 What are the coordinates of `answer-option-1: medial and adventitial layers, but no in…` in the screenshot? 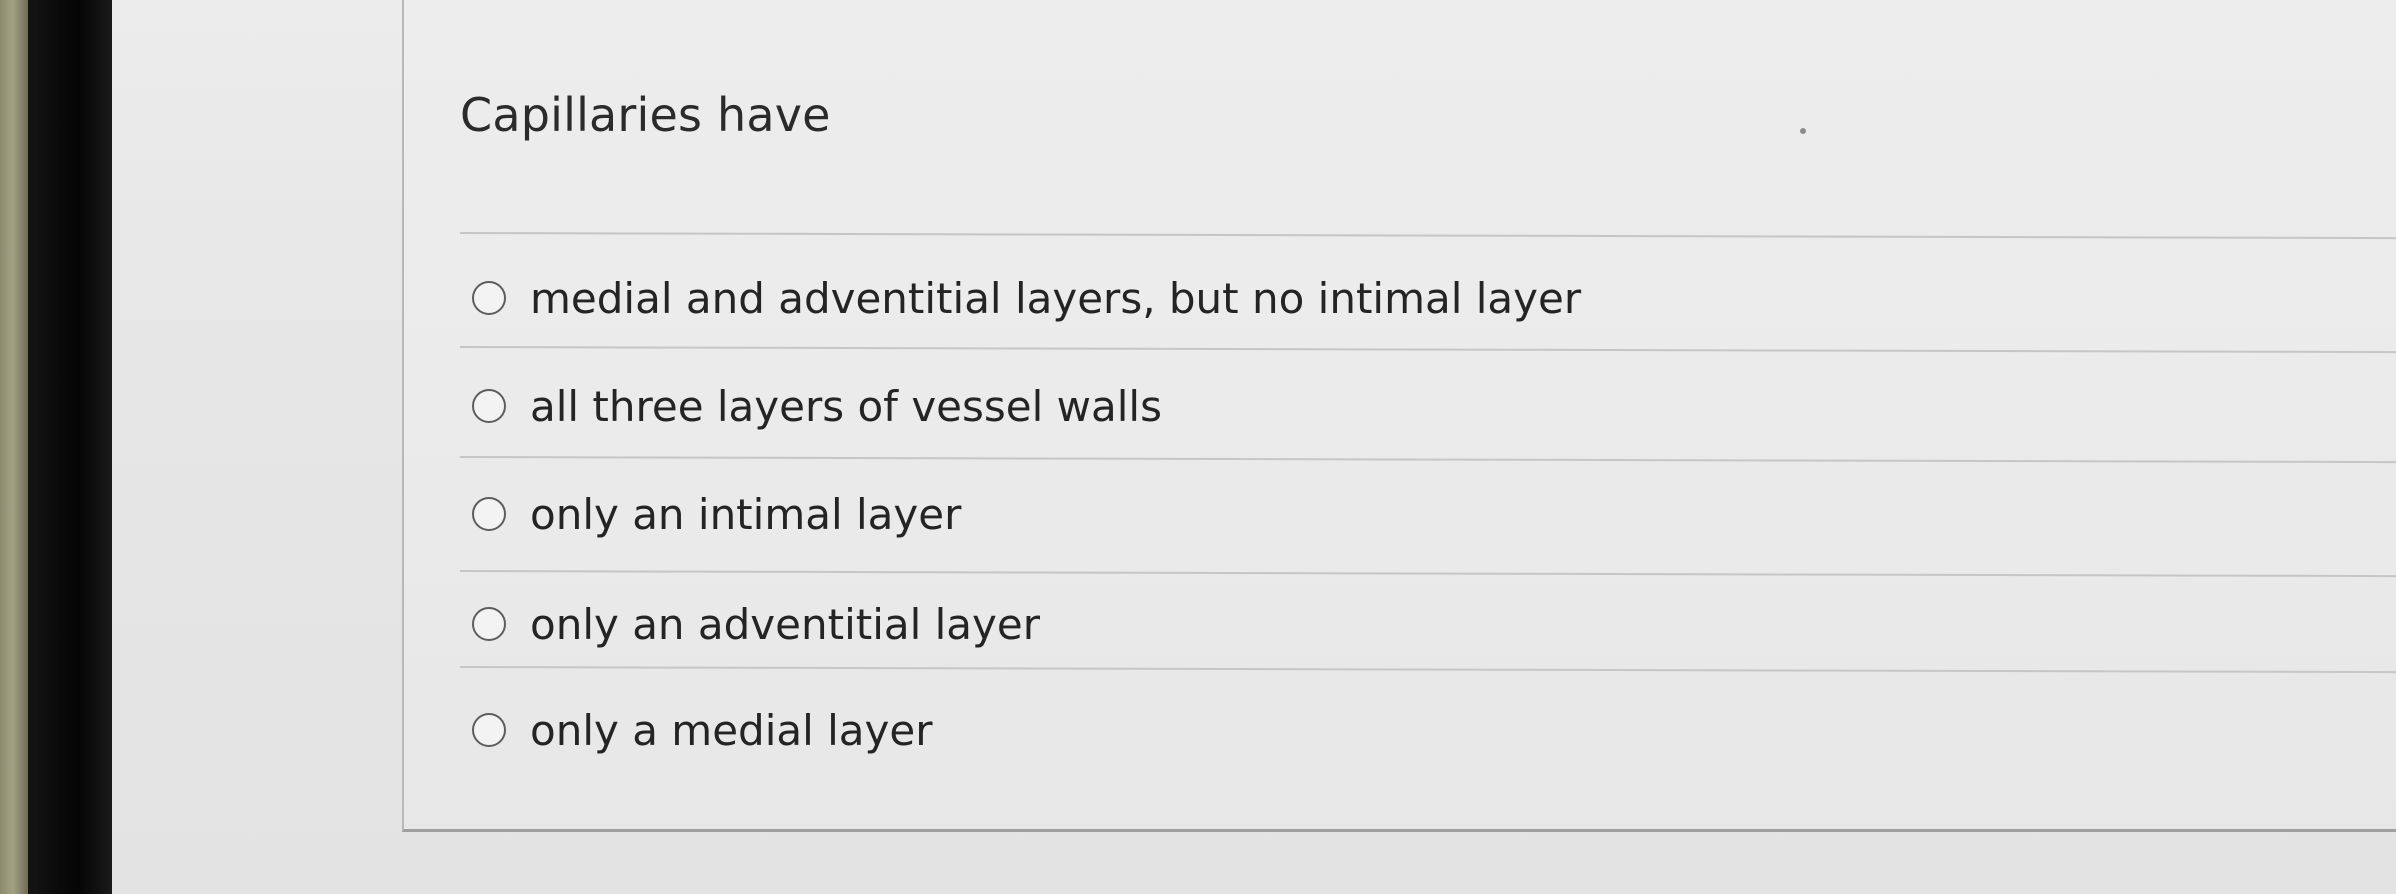 It's located at (1026, 298).